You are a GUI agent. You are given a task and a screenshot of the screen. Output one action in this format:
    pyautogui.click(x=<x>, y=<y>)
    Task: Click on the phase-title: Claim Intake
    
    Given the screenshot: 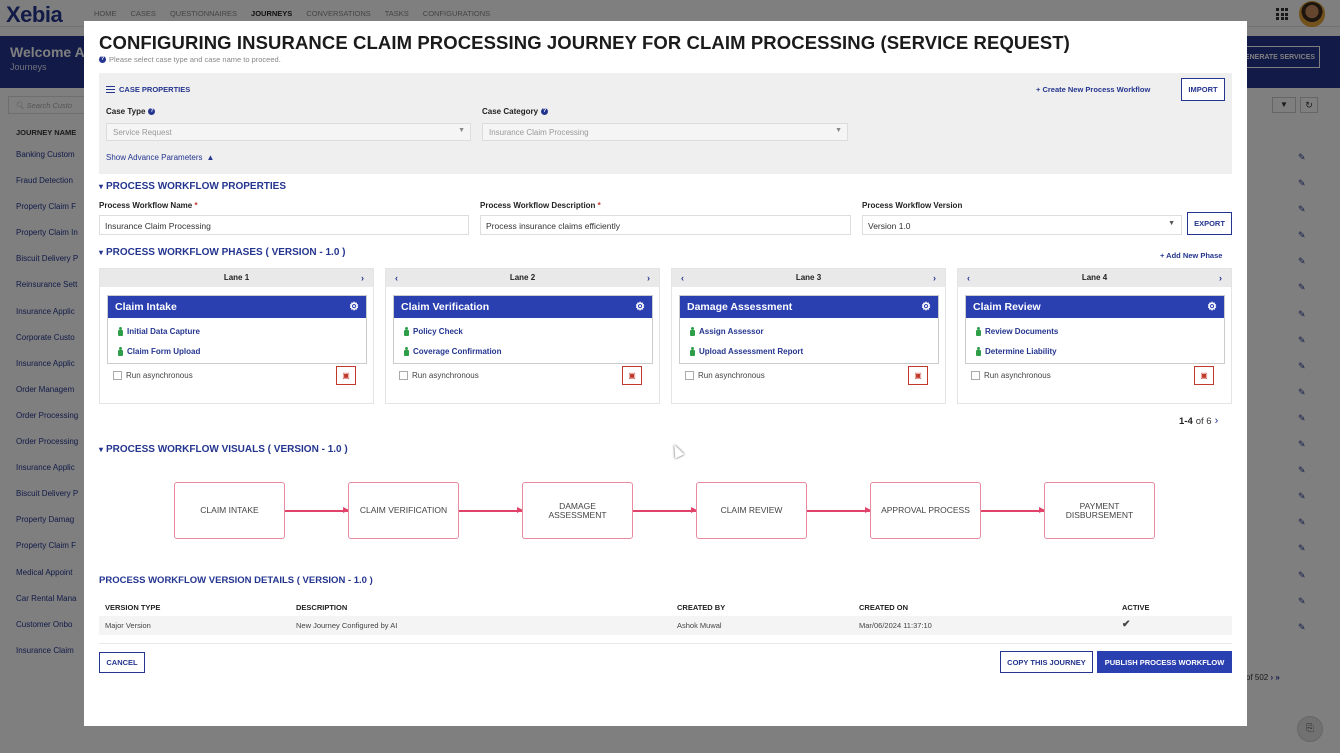 What is the action you would take?
    pyautogui.click(x=146, y=307)
    